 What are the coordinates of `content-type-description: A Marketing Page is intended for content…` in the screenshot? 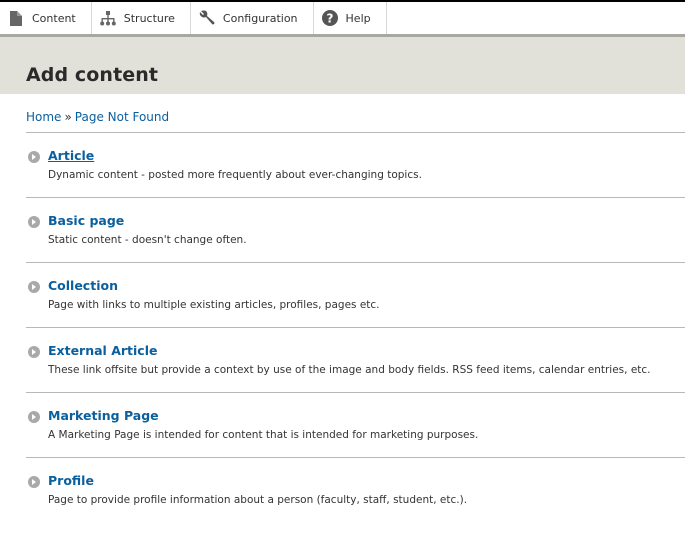 It's located at (263, 435).